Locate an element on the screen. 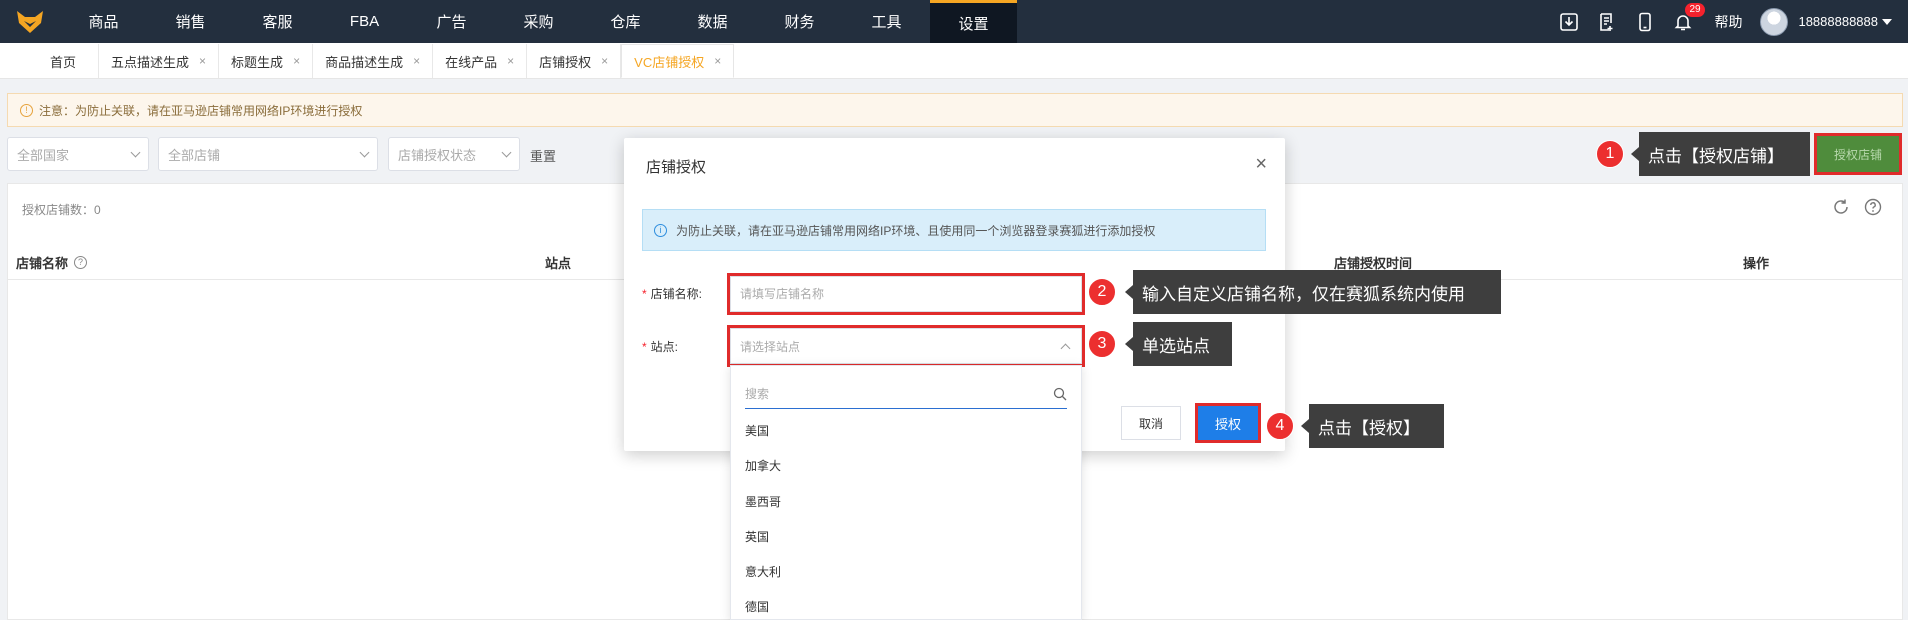  avatar is located at coordinates (1774, 21).